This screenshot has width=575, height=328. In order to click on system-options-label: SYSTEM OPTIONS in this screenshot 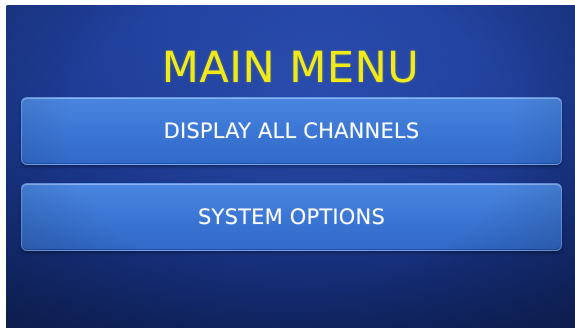, I will do `click(291, 217)`.